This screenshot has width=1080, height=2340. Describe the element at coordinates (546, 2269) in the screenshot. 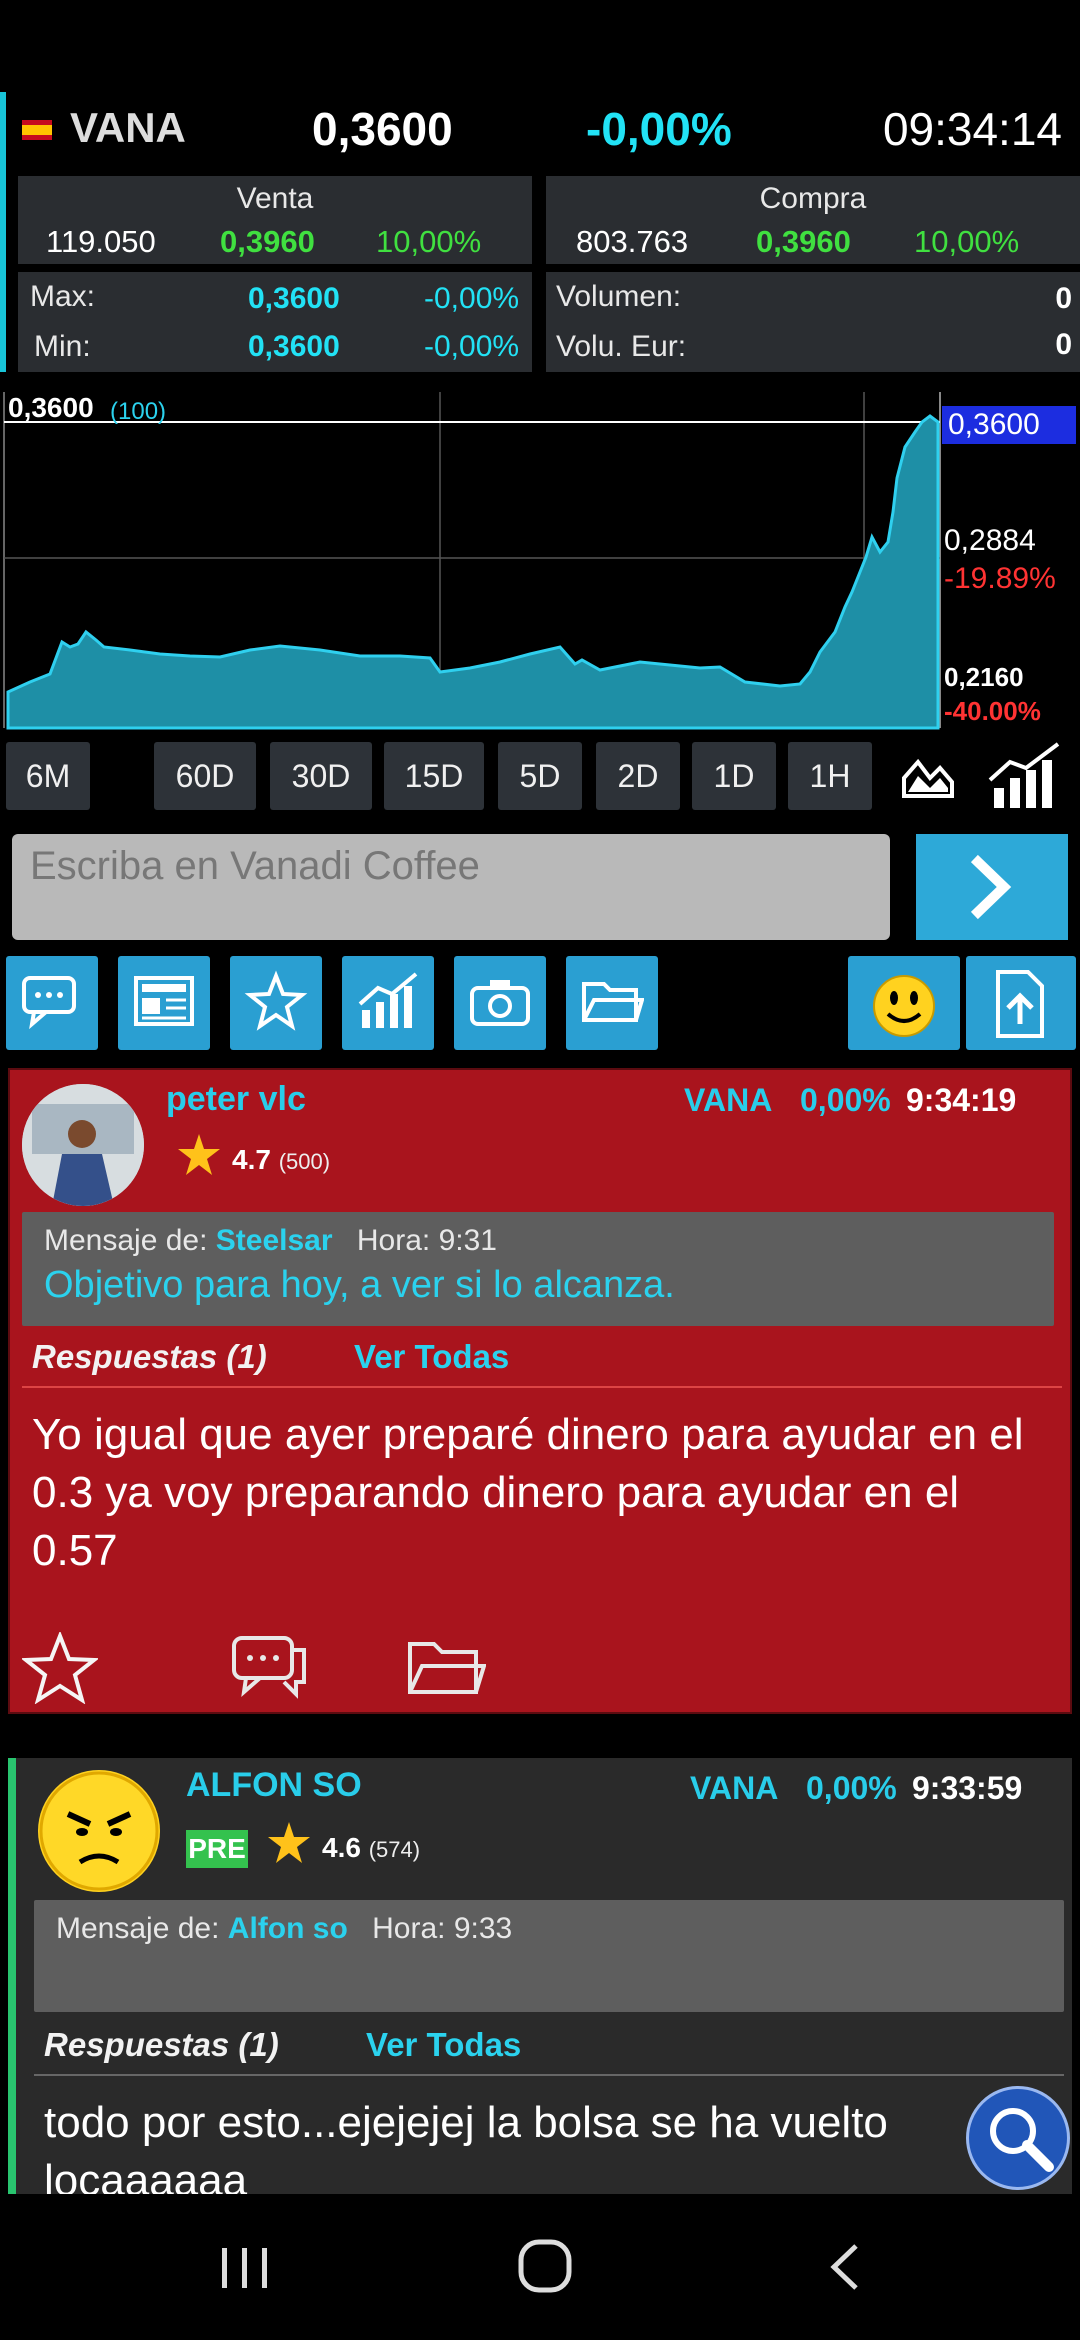

I see `home-icon` at that location.